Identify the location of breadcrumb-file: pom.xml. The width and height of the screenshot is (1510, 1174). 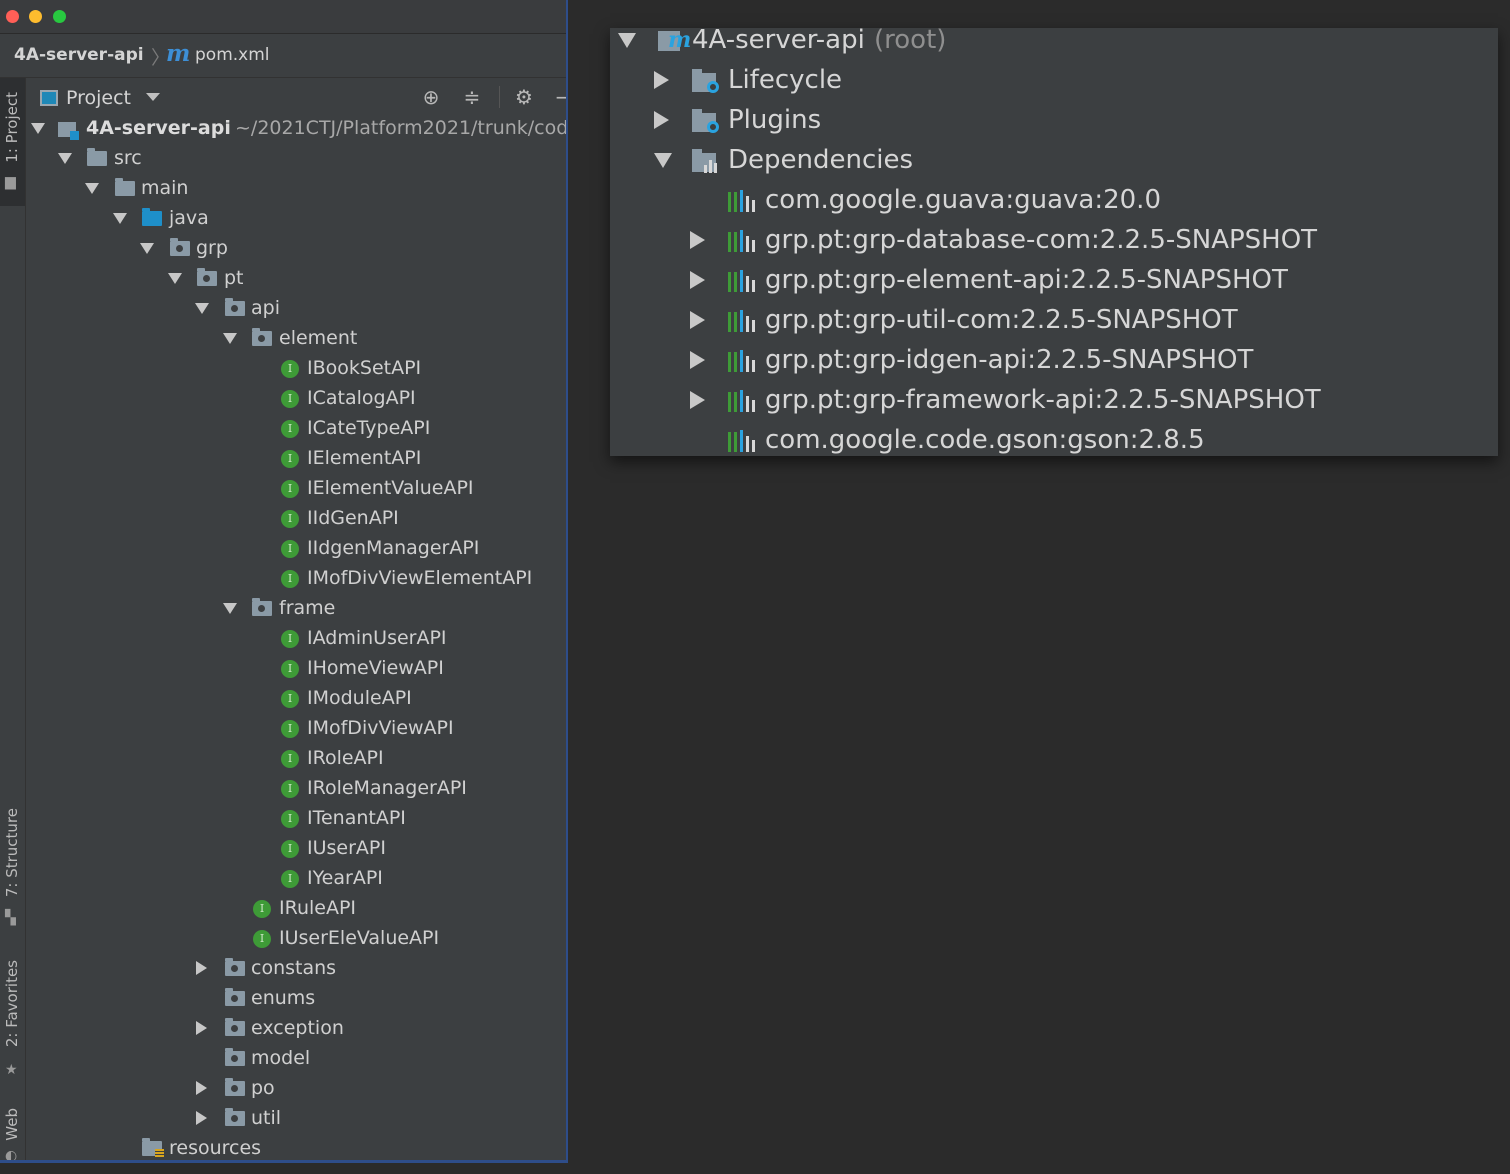
(232, 55).